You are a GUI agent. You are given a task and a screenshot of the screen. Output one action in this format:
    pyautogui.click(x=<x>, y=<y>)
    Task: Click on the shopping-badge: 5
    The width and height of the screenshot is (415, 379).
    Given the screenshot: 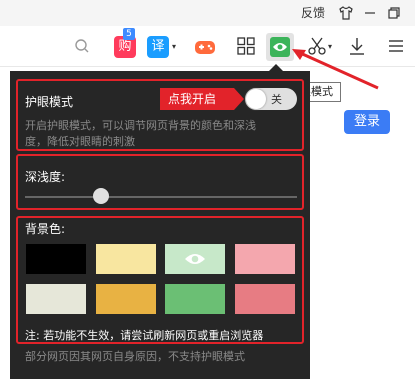 What is the action you would take?
    pyautogui.click(x=129, y=34)
    